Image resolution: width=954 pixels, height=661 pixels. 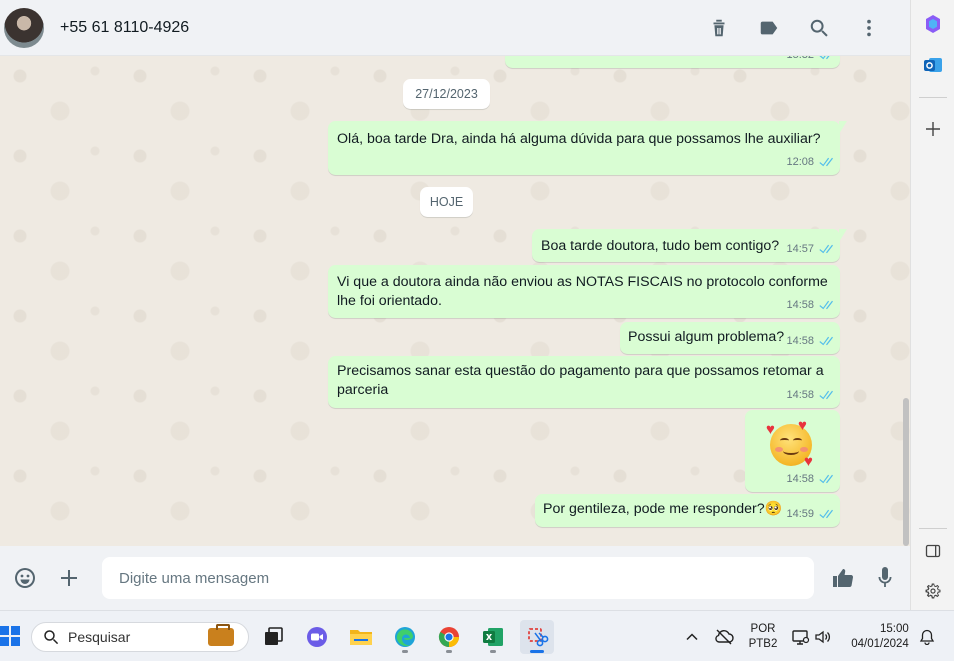 I want to click on clock: 15:00 04/01/2024, so click(x=880, y=636).